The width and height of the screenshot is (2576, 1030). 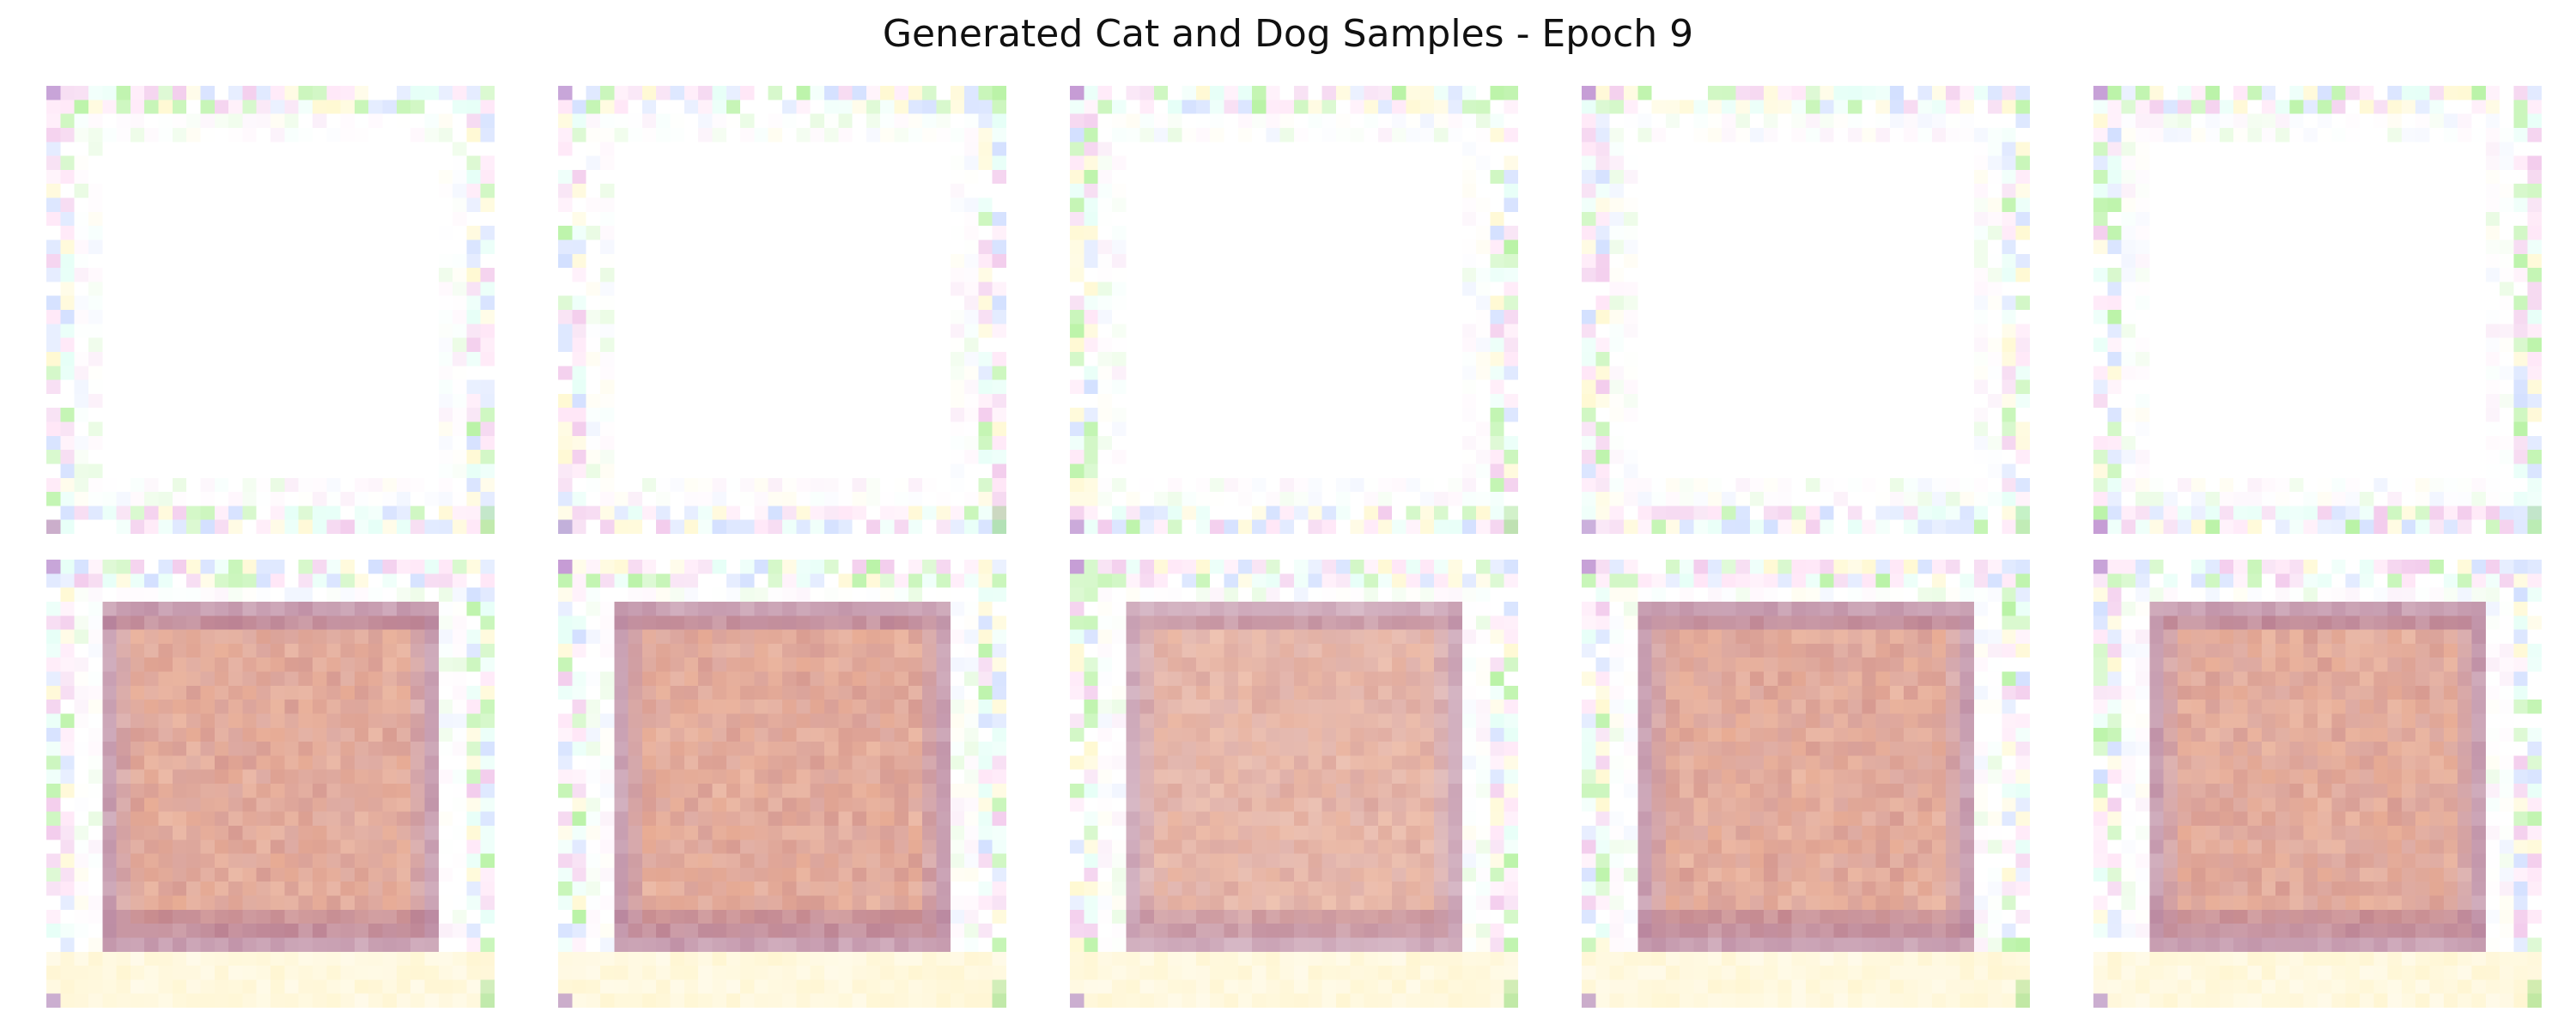 What do you see at coordinates (1806, 784) in the screenshot?
I see `sample-image-r2-c4` at bounding box center [1806, 784].